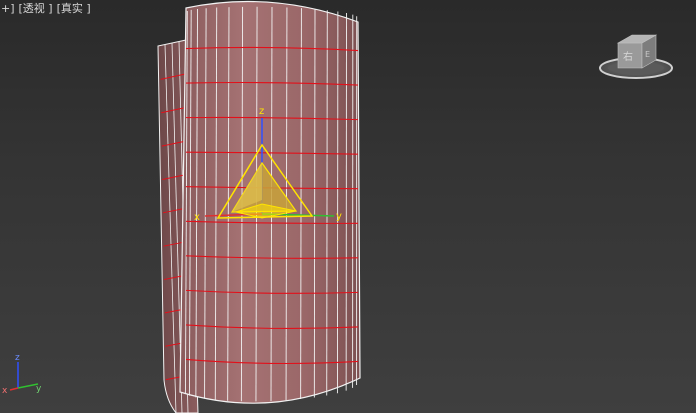 Image resolution: width=696 pixels, height=413 pixels. What do you see at coordinates (636, 56) in the screenshot?
I see `viewcube: 右 E` at bounding box center [636, 56].